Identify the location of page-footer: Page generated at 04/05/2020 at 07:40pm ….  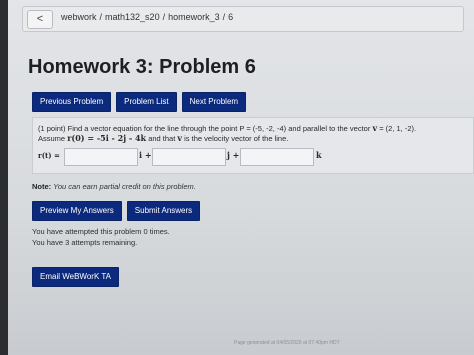
(287, 343).